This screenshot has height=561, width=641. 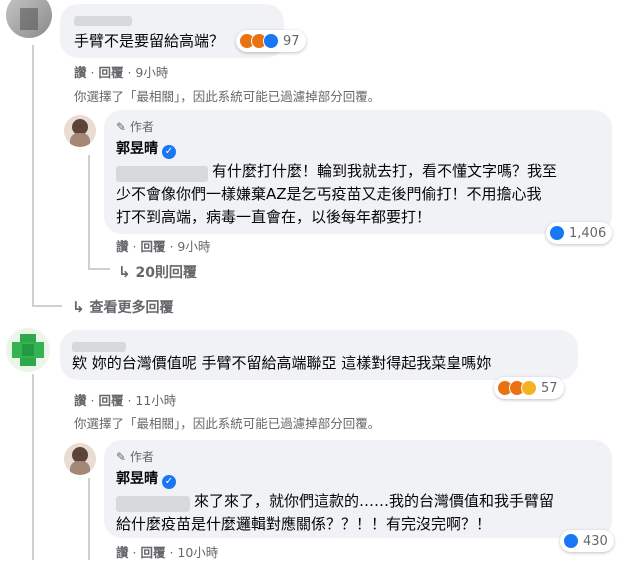 I want to click on reply-time: 9小時, so click(x=193, y=246).